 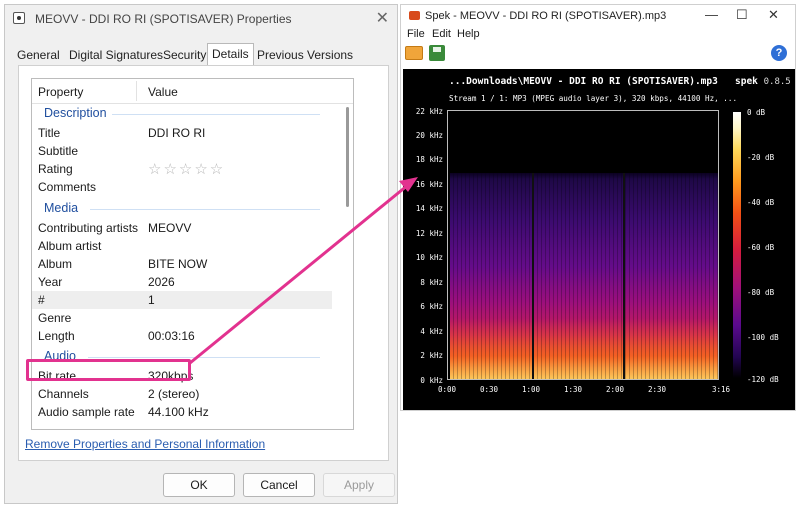 What do you see at coordinates (615, 389) in the screenshot?
I see `time-tick-label: 2:00` at bounding box center [615, 389].